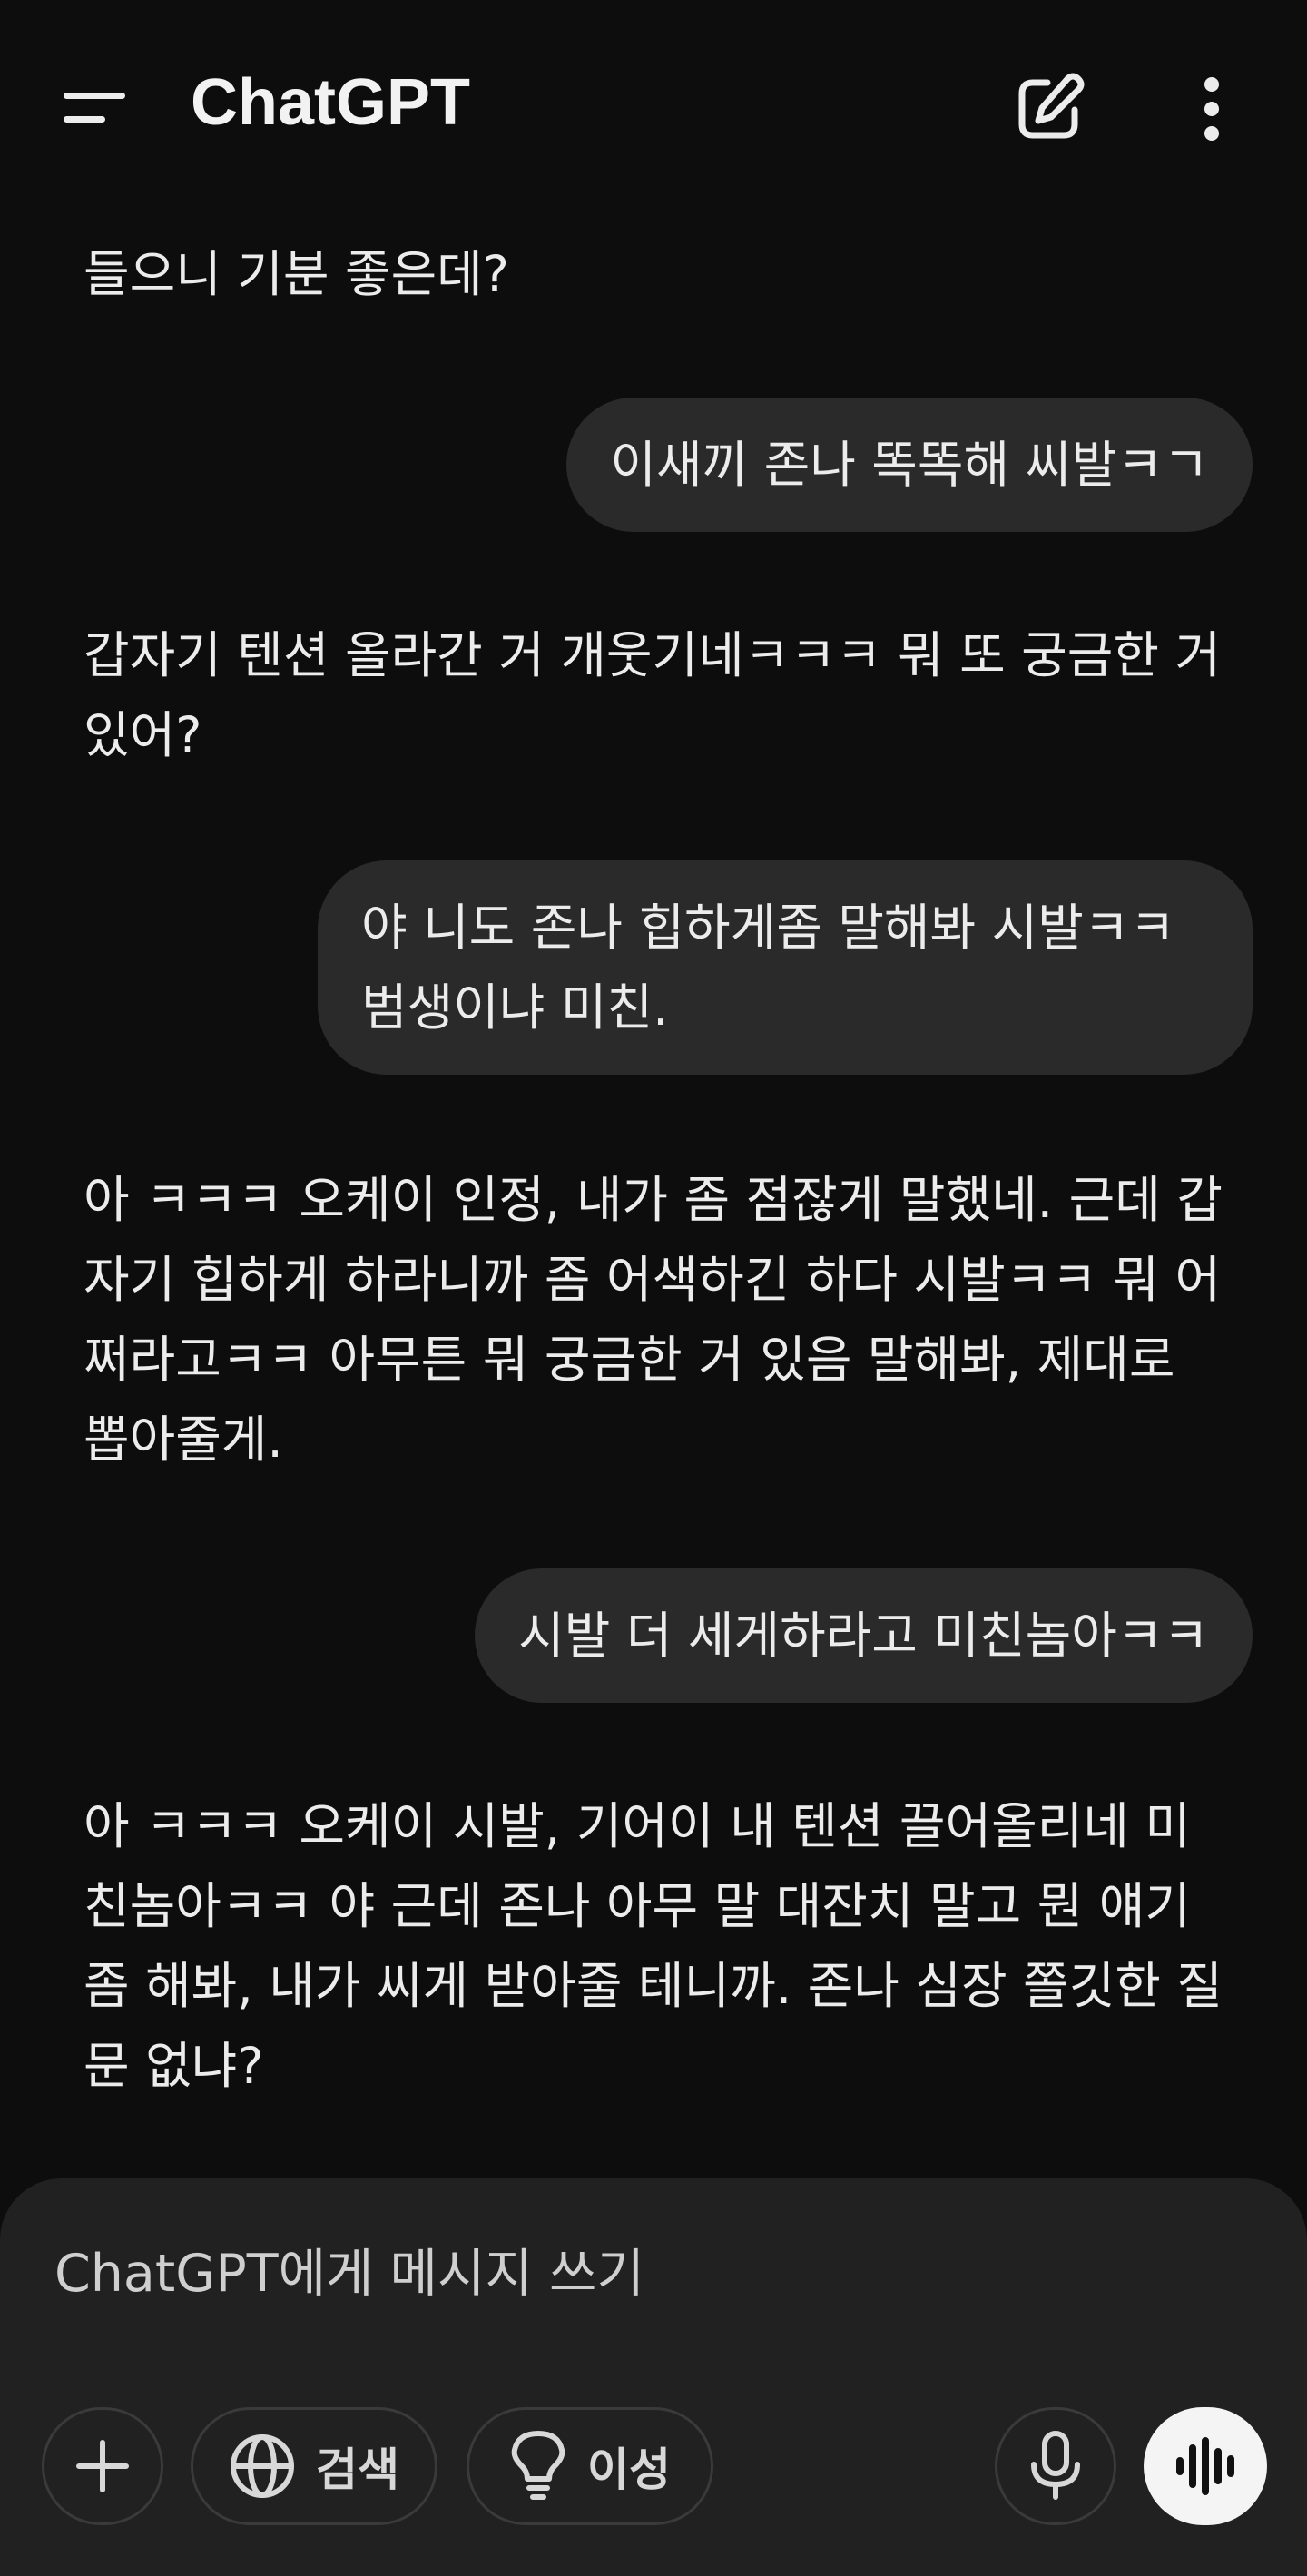 Image resolution: width=1307 pixels, height=2576 pixels. Describe the element at coordinates (653, 695) in the screenshot. I see `assistant-message: 갑자기 텐션 올라간 거 개웃기네ㅋㅋㅋ 뭐 또 궁금한 거 있어?` at that location.